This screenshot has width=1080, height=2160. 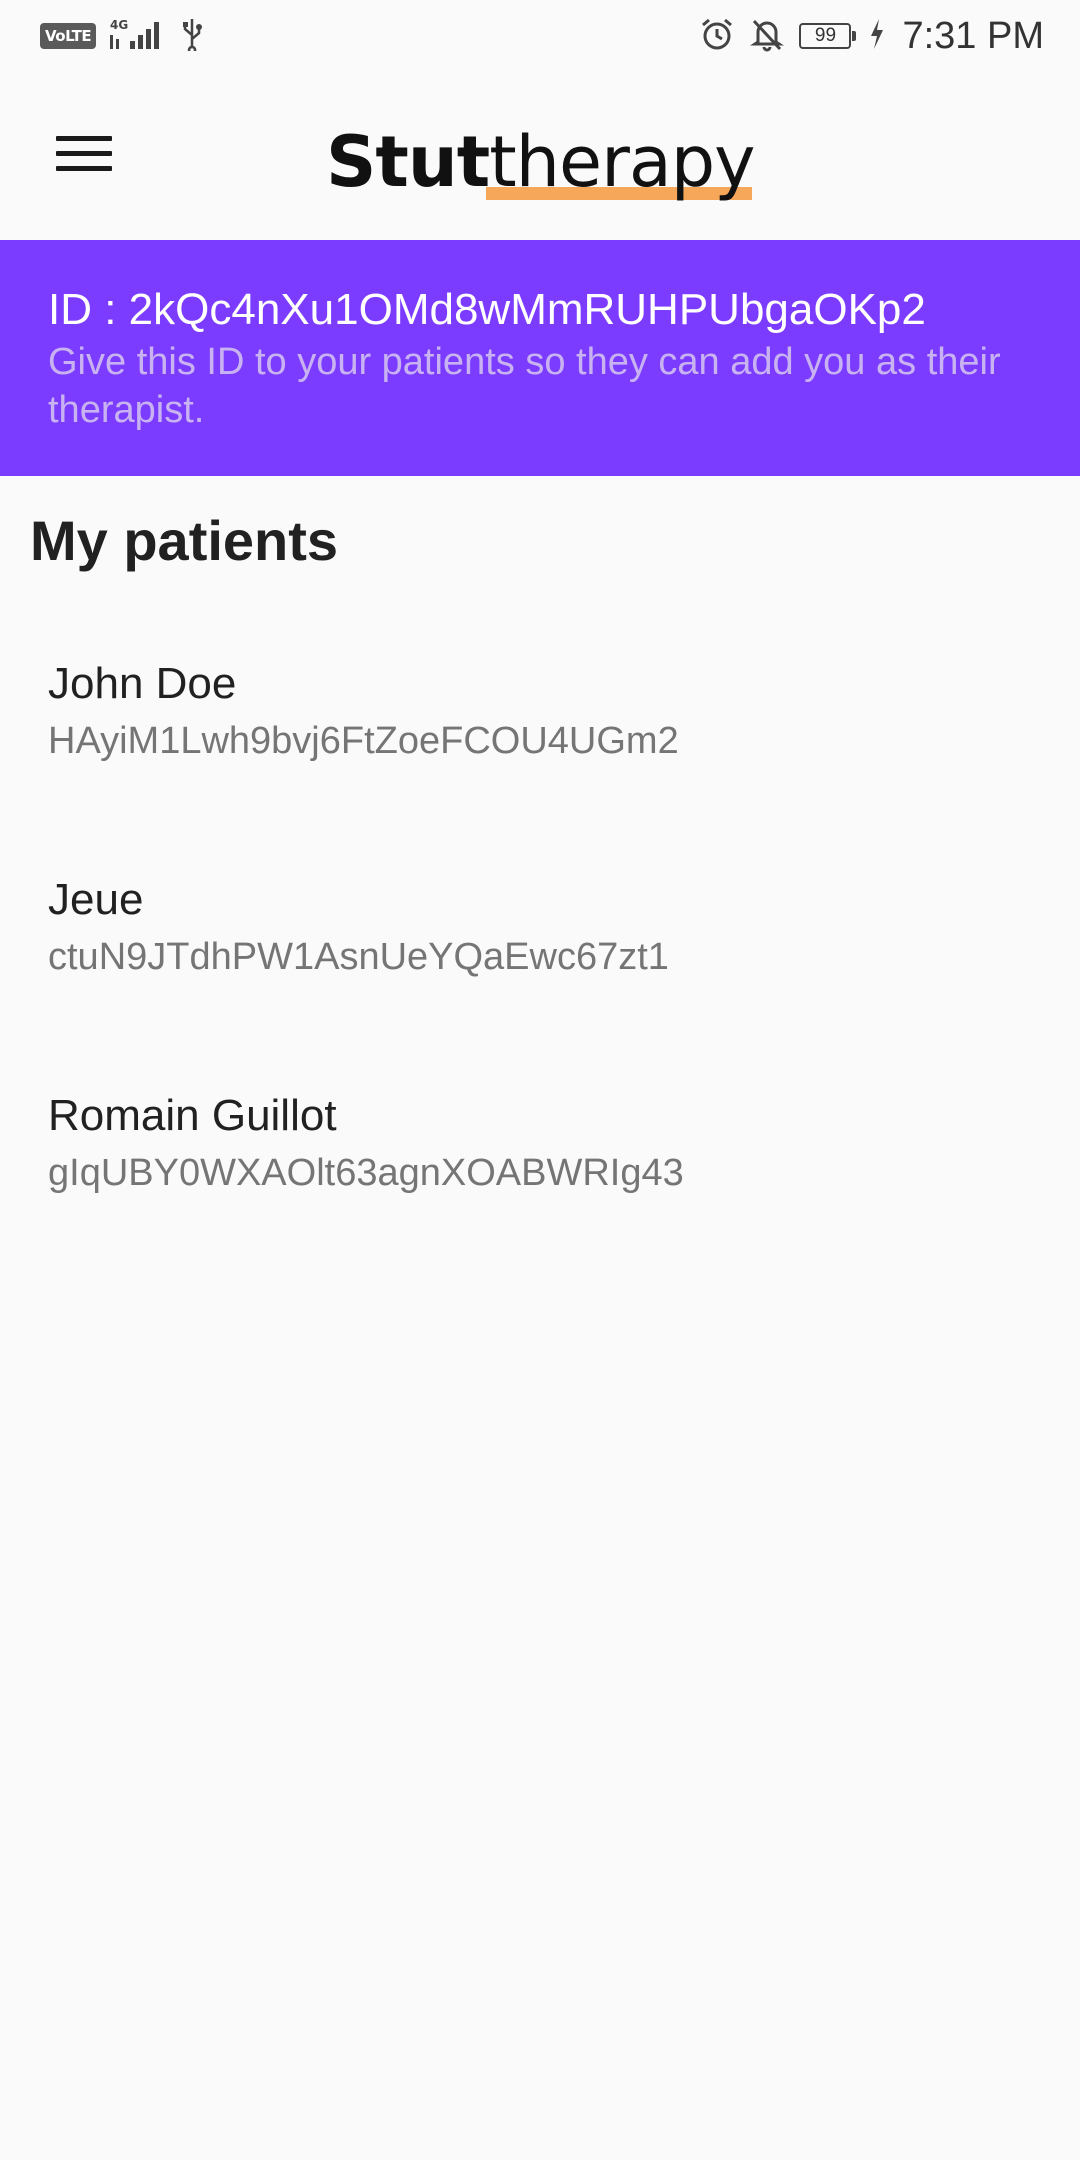 I want to click on therapist-id: ID : 2kQc4nXu1OMd8wMmRUHPUbgaOKp2, so click(x=487, y=309).